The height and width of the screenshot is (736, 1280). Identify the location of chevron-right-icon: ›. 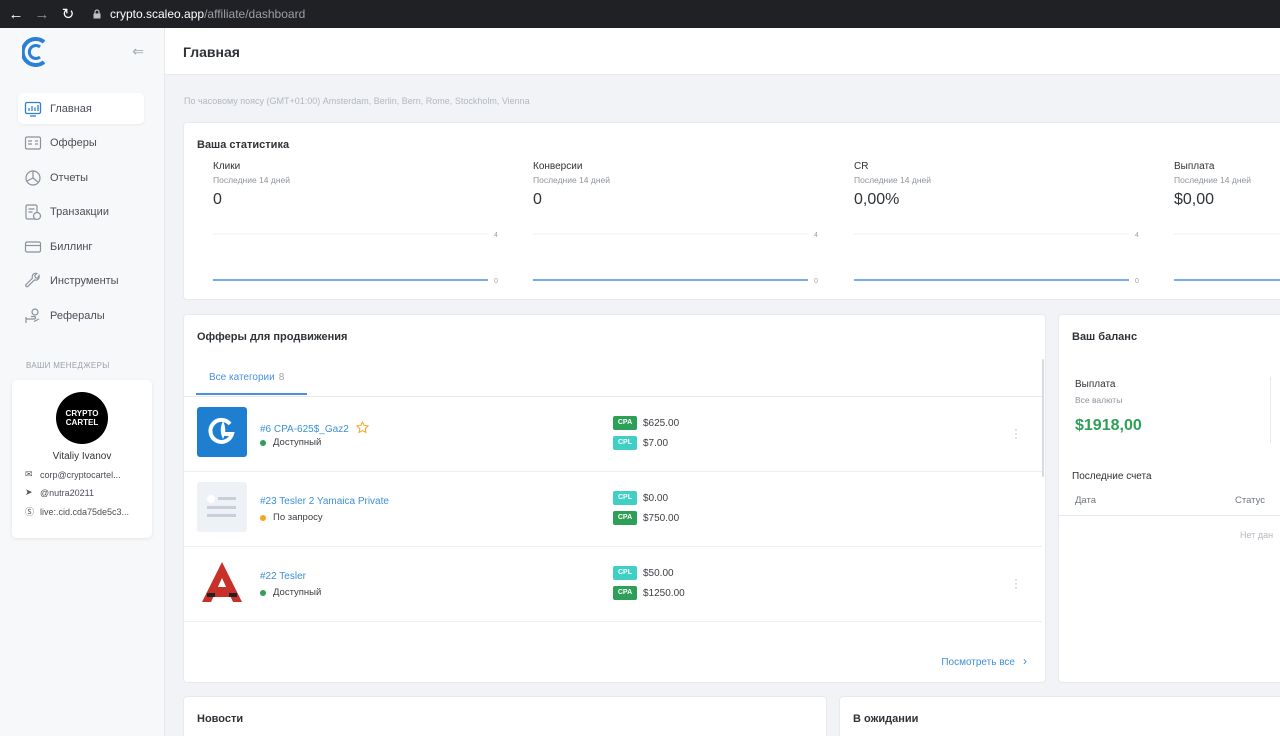
(1025, 661).